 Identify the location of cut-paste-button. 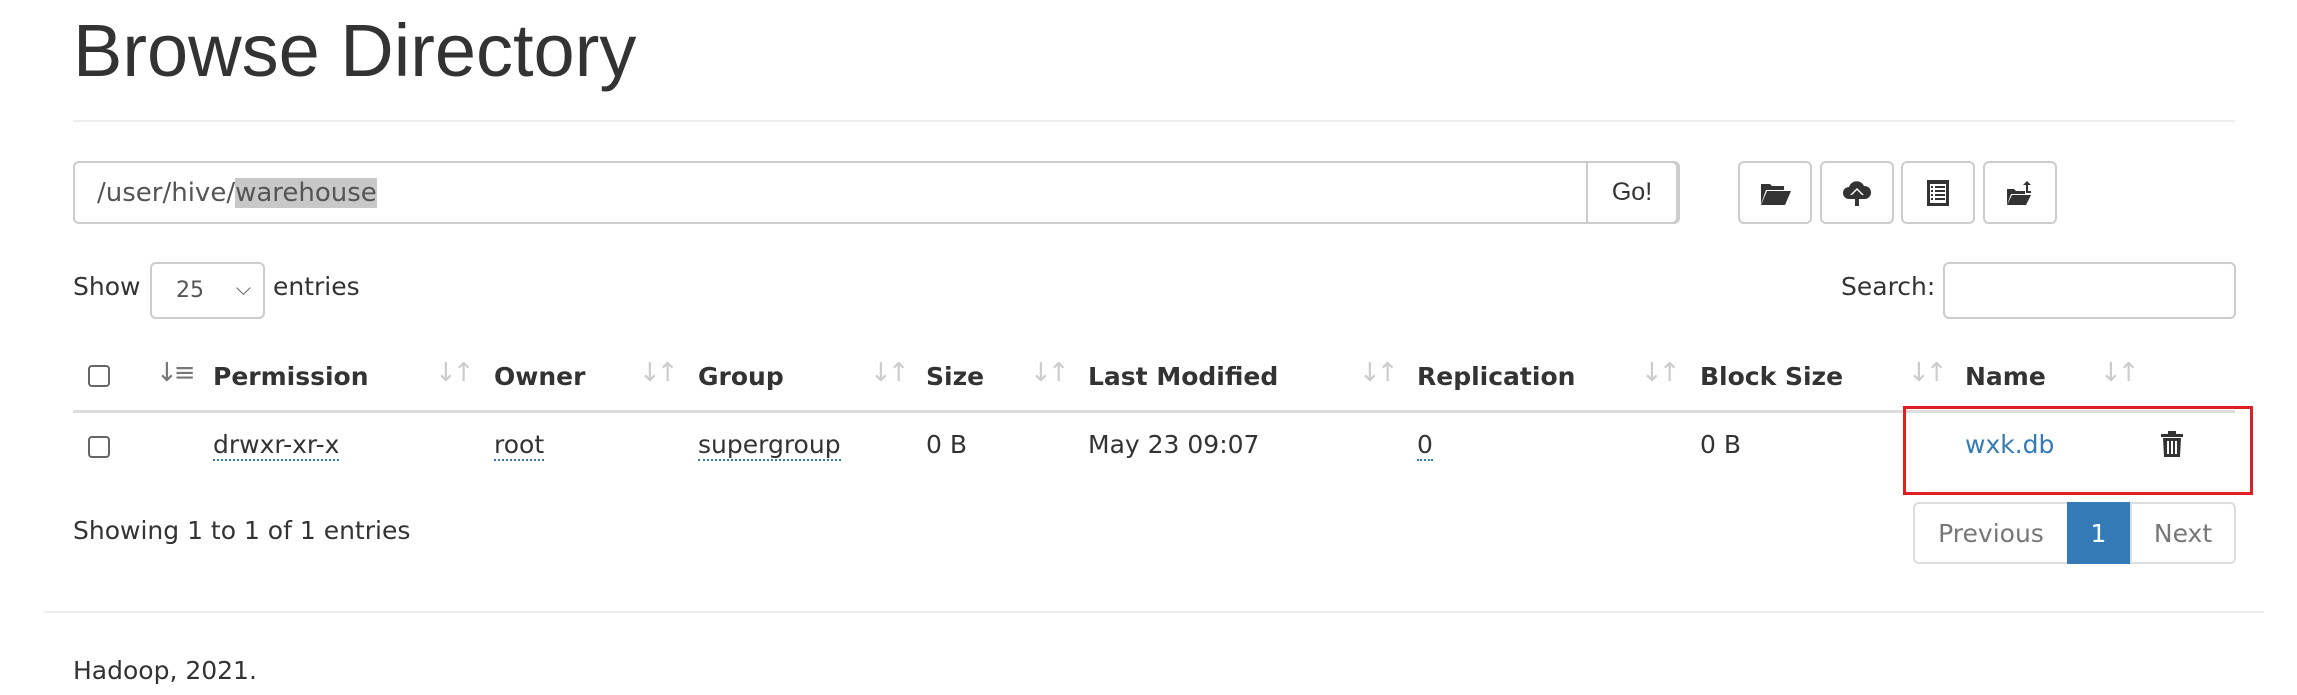
(1938, 192).